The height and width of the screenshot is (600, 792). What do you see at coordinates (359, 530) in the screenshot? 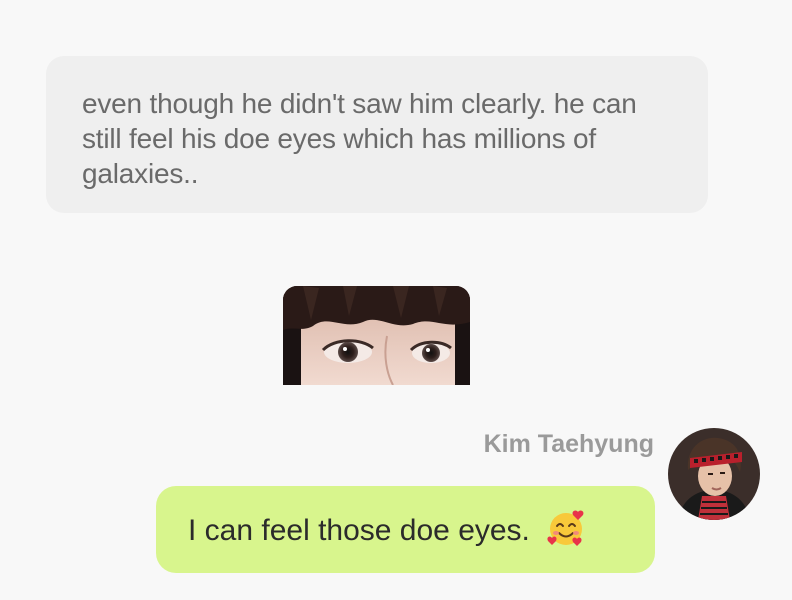
I see `message-text: I can feel those doe eyes.` at bounding box center [359, 530].